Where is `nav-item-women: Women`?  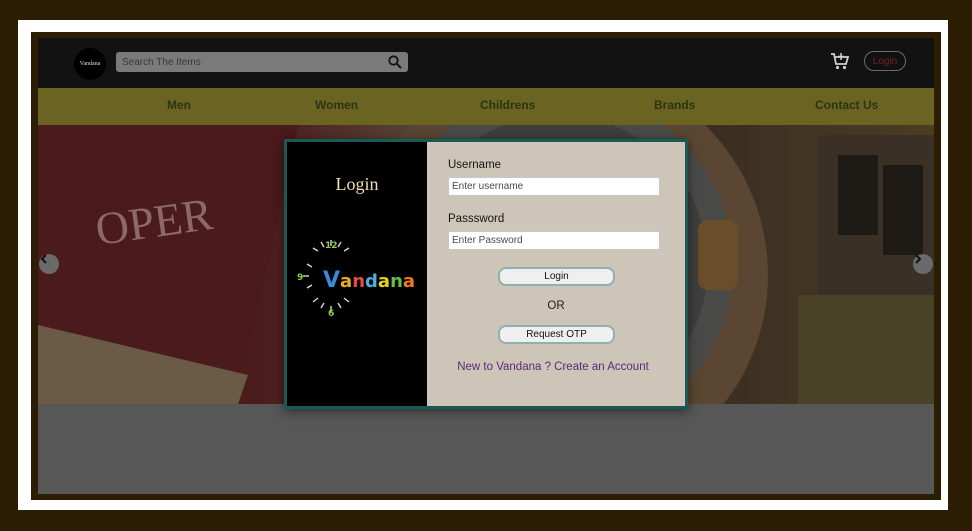 nav-item-women: Women is located at coordinates (336, 105).